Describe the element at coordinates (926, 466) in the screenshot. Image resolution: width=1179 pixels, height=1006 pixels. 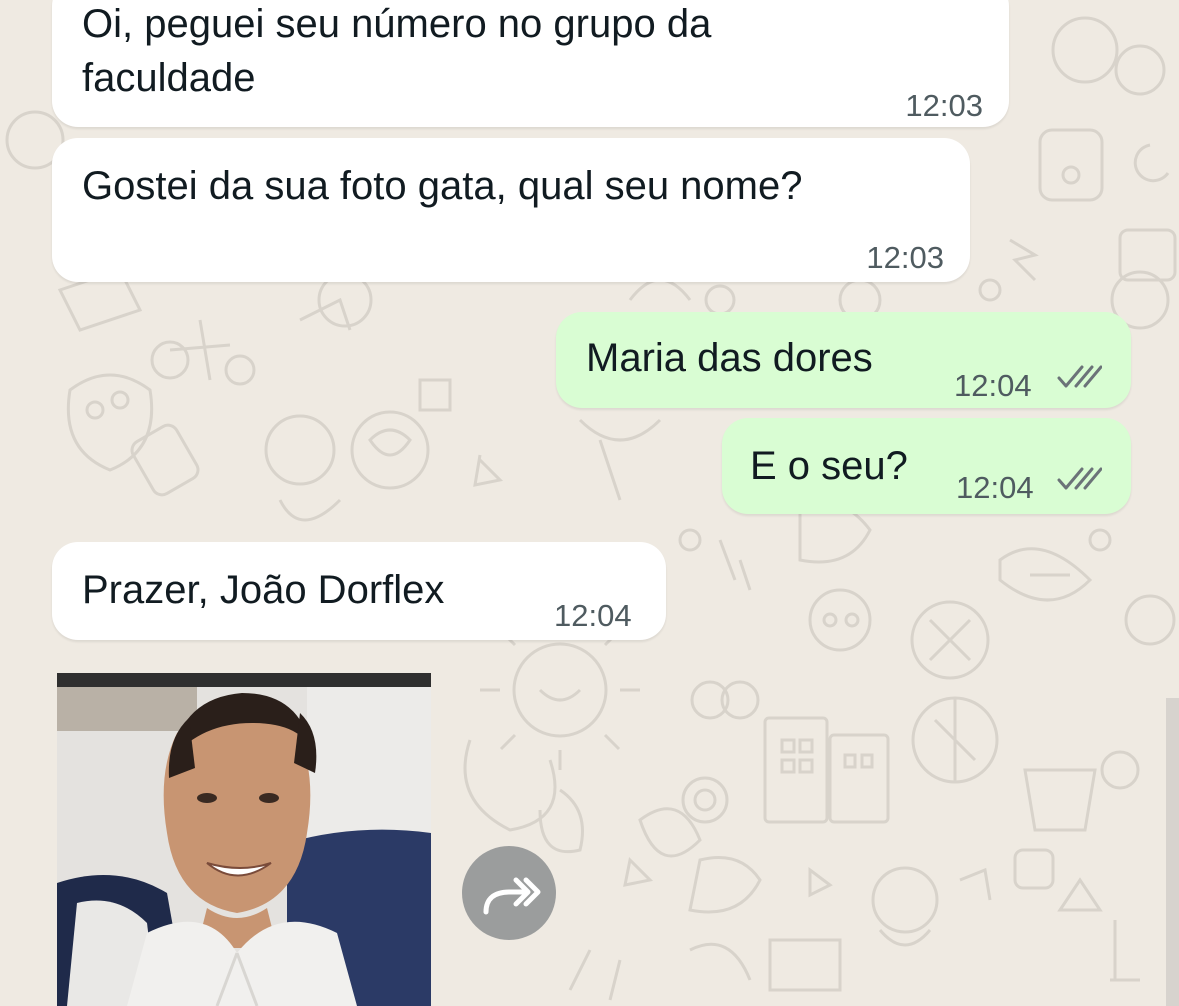
I see `message-bubble-outgoing: E o seu? 12:04` at that location.